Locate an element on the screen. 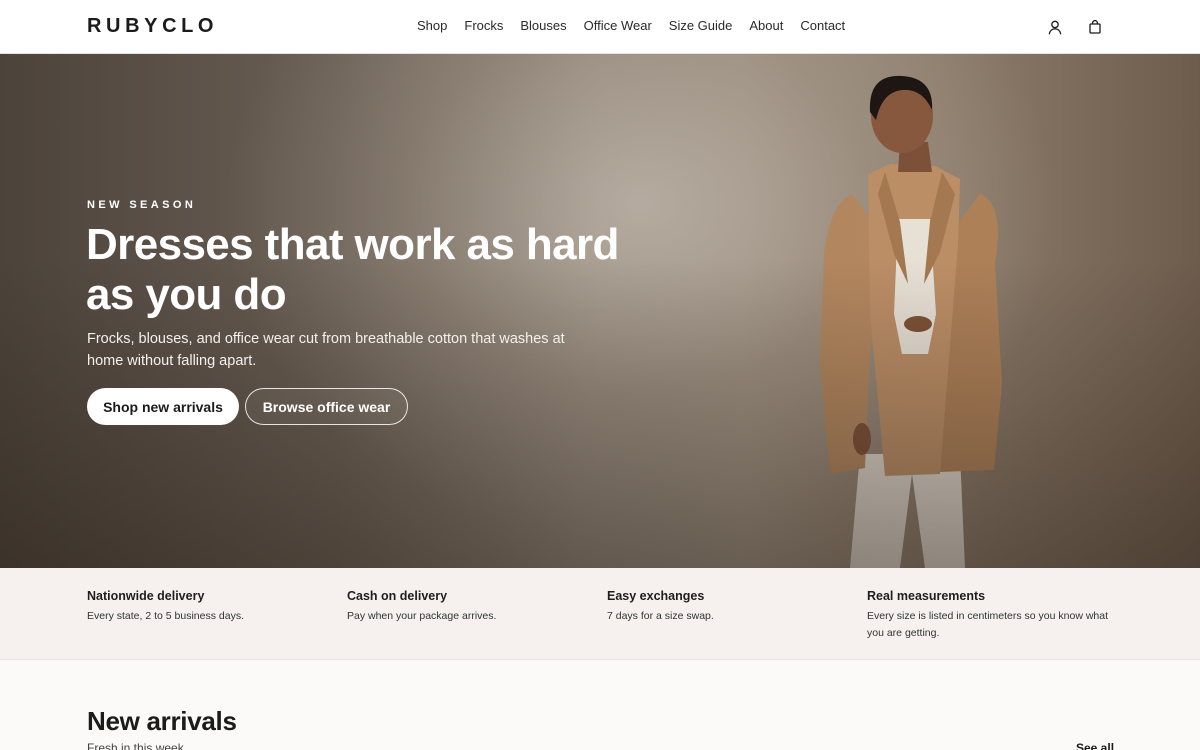 The width and height of the screenshot is (1200, 750). new-arrivals-subtitle: Fresh in this week is located at coordinates (135, 745).